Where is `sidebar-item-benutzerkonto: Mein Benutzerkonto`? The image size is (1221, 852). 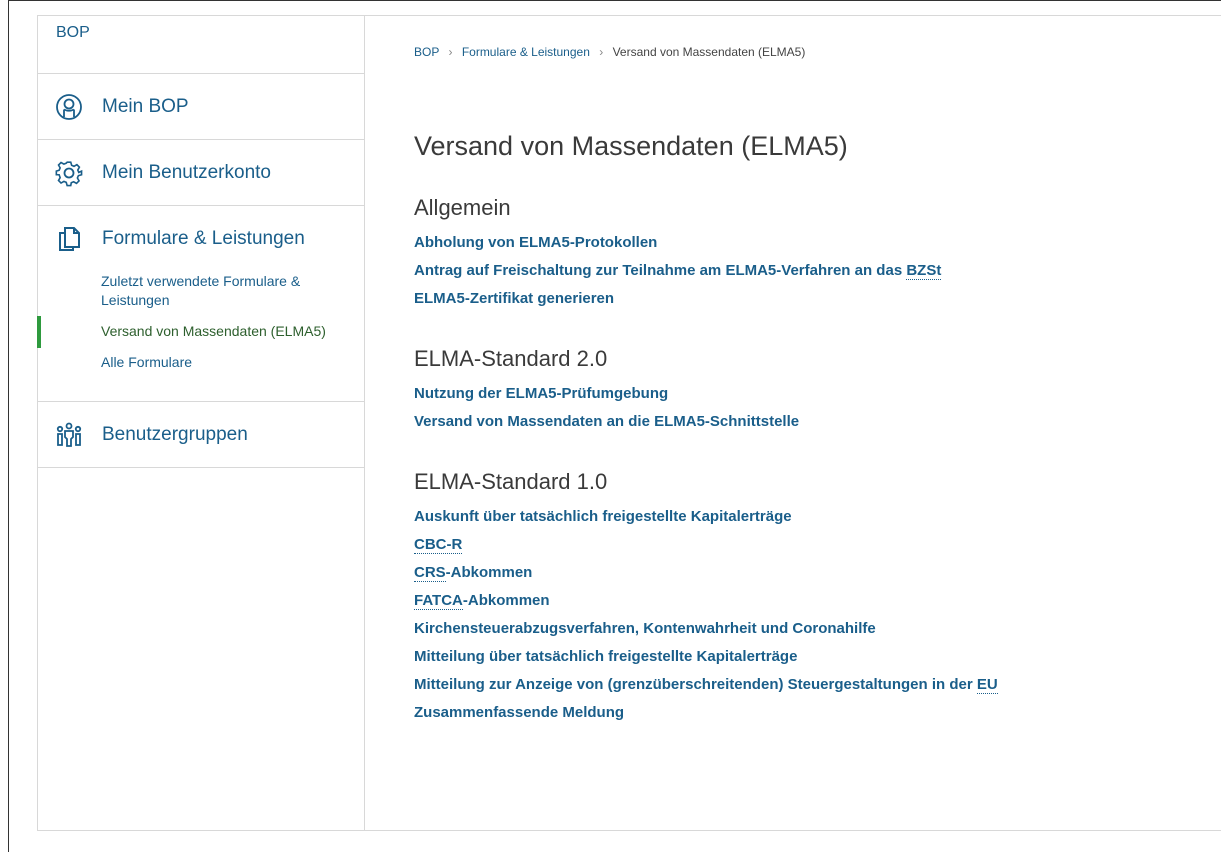
sidebar-item-benutzerkonto: Mein Benutzerkonto is located at coordinates (201, 173).